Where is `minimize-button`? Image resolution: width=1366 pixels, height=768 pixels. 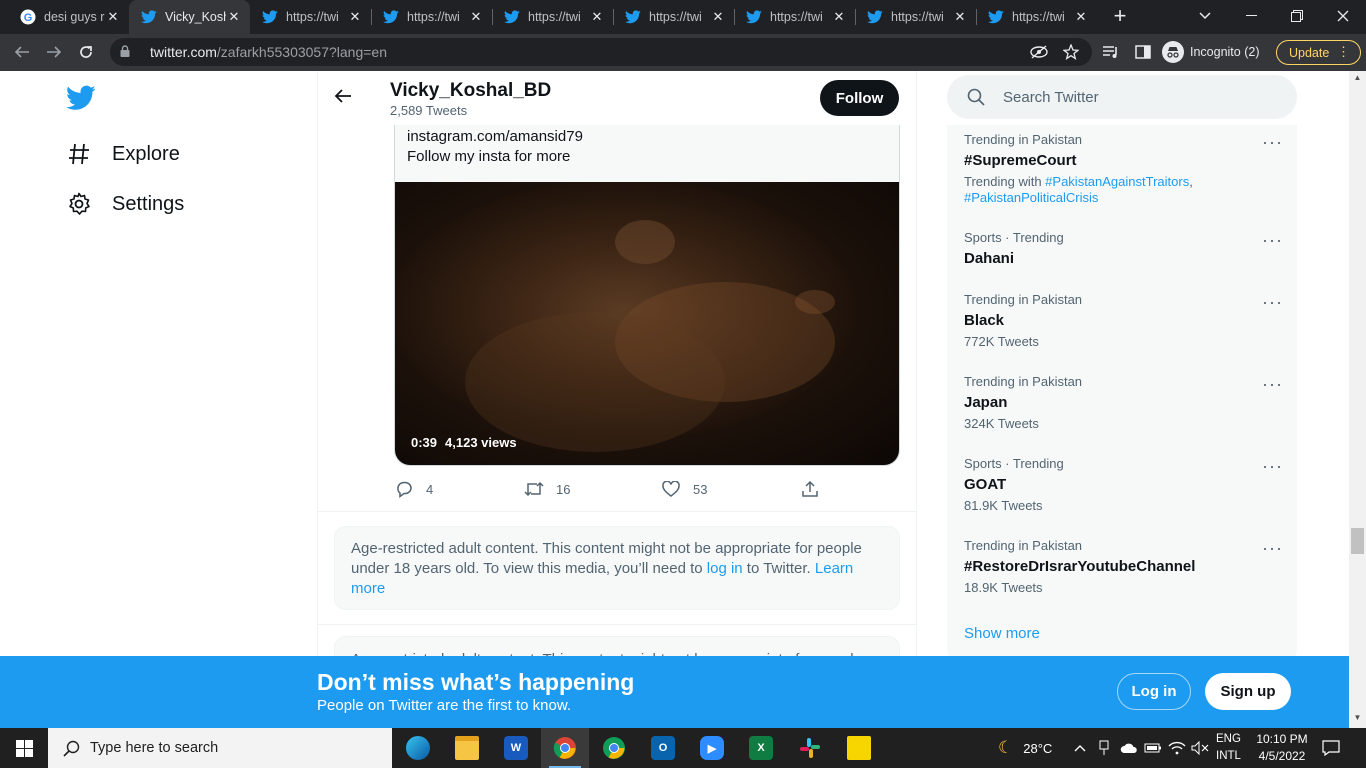
minimize-button is located at coordinates (1251, 16).